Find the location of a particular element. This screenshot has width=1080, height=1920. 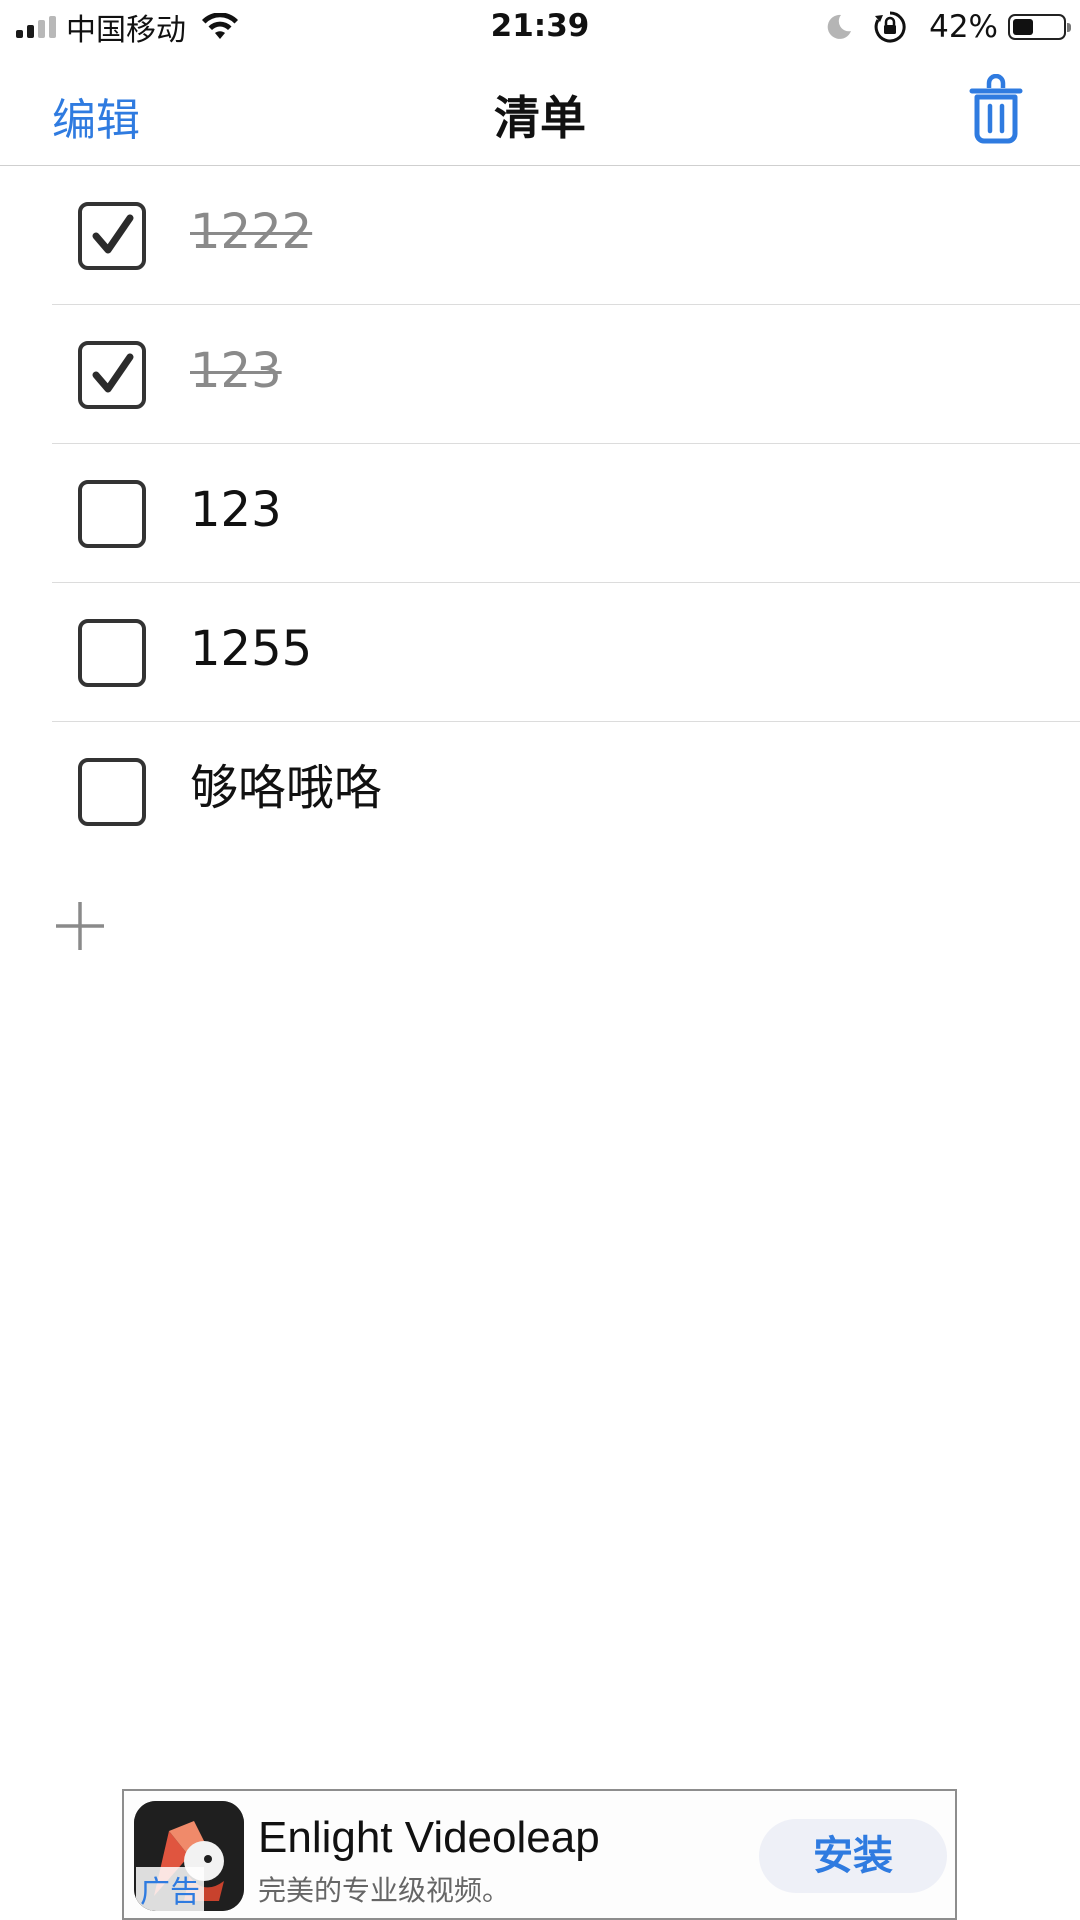

battery-level-fill is located at coordinates (1023, 27).